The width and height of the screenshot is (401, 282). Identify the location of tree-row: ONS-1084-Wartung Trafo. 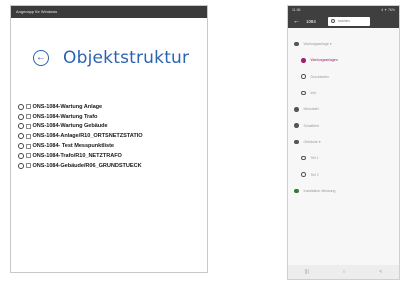
(112, 117).